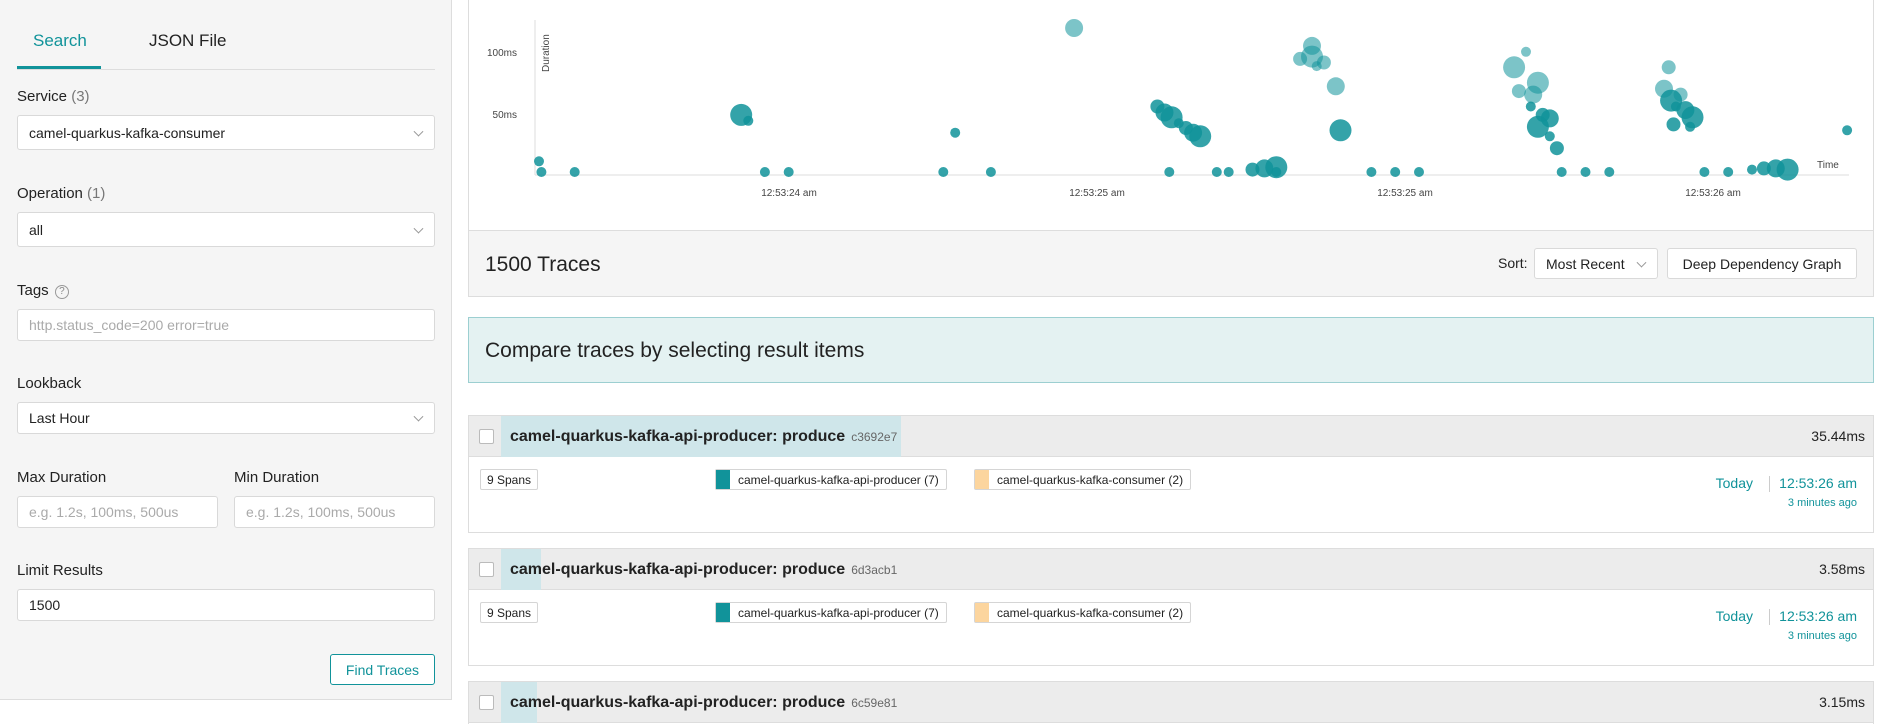 Image resolution: width=1895 pixels, height=724 pixels. I want to click on max-duration-input: e.g. 1.2s, 100ms, 500us, so click(117, 512).